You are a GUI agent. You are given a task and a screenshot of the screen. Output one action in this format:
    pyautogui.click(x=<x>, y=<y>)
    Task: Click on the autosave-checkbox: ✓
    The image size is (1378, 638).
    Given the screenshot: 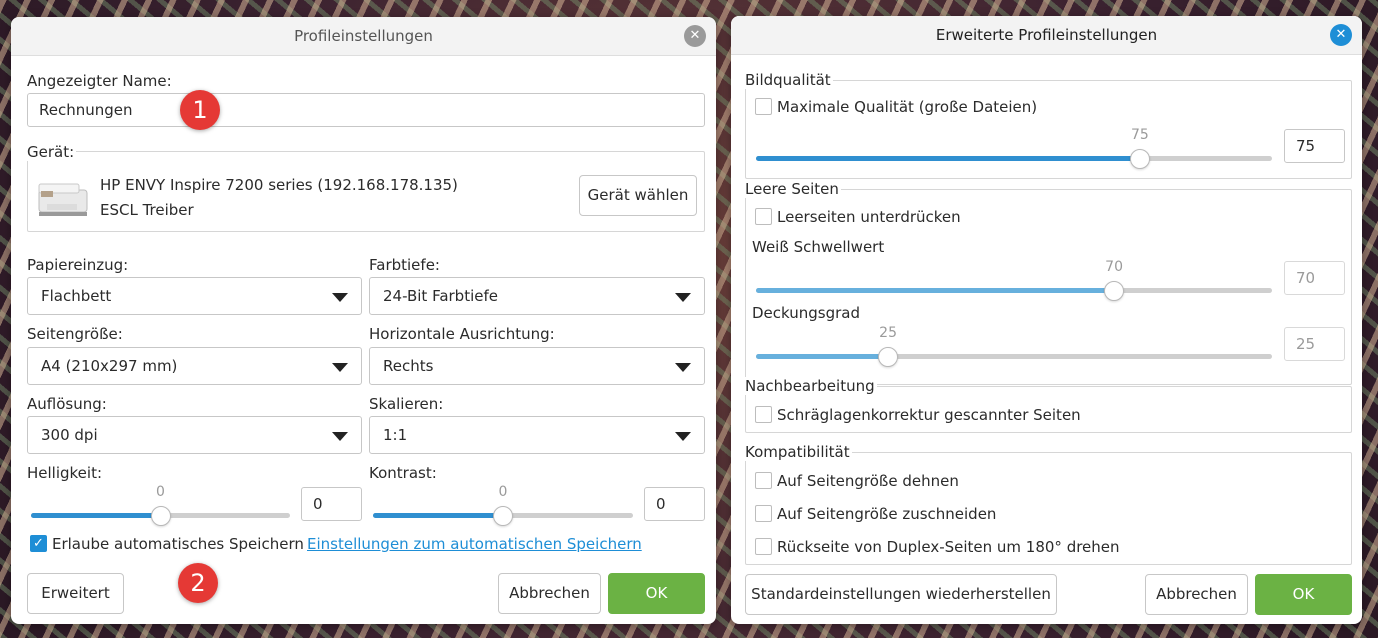 What is the action you would take?
    pyautogui.click(x=38, y=543)
    